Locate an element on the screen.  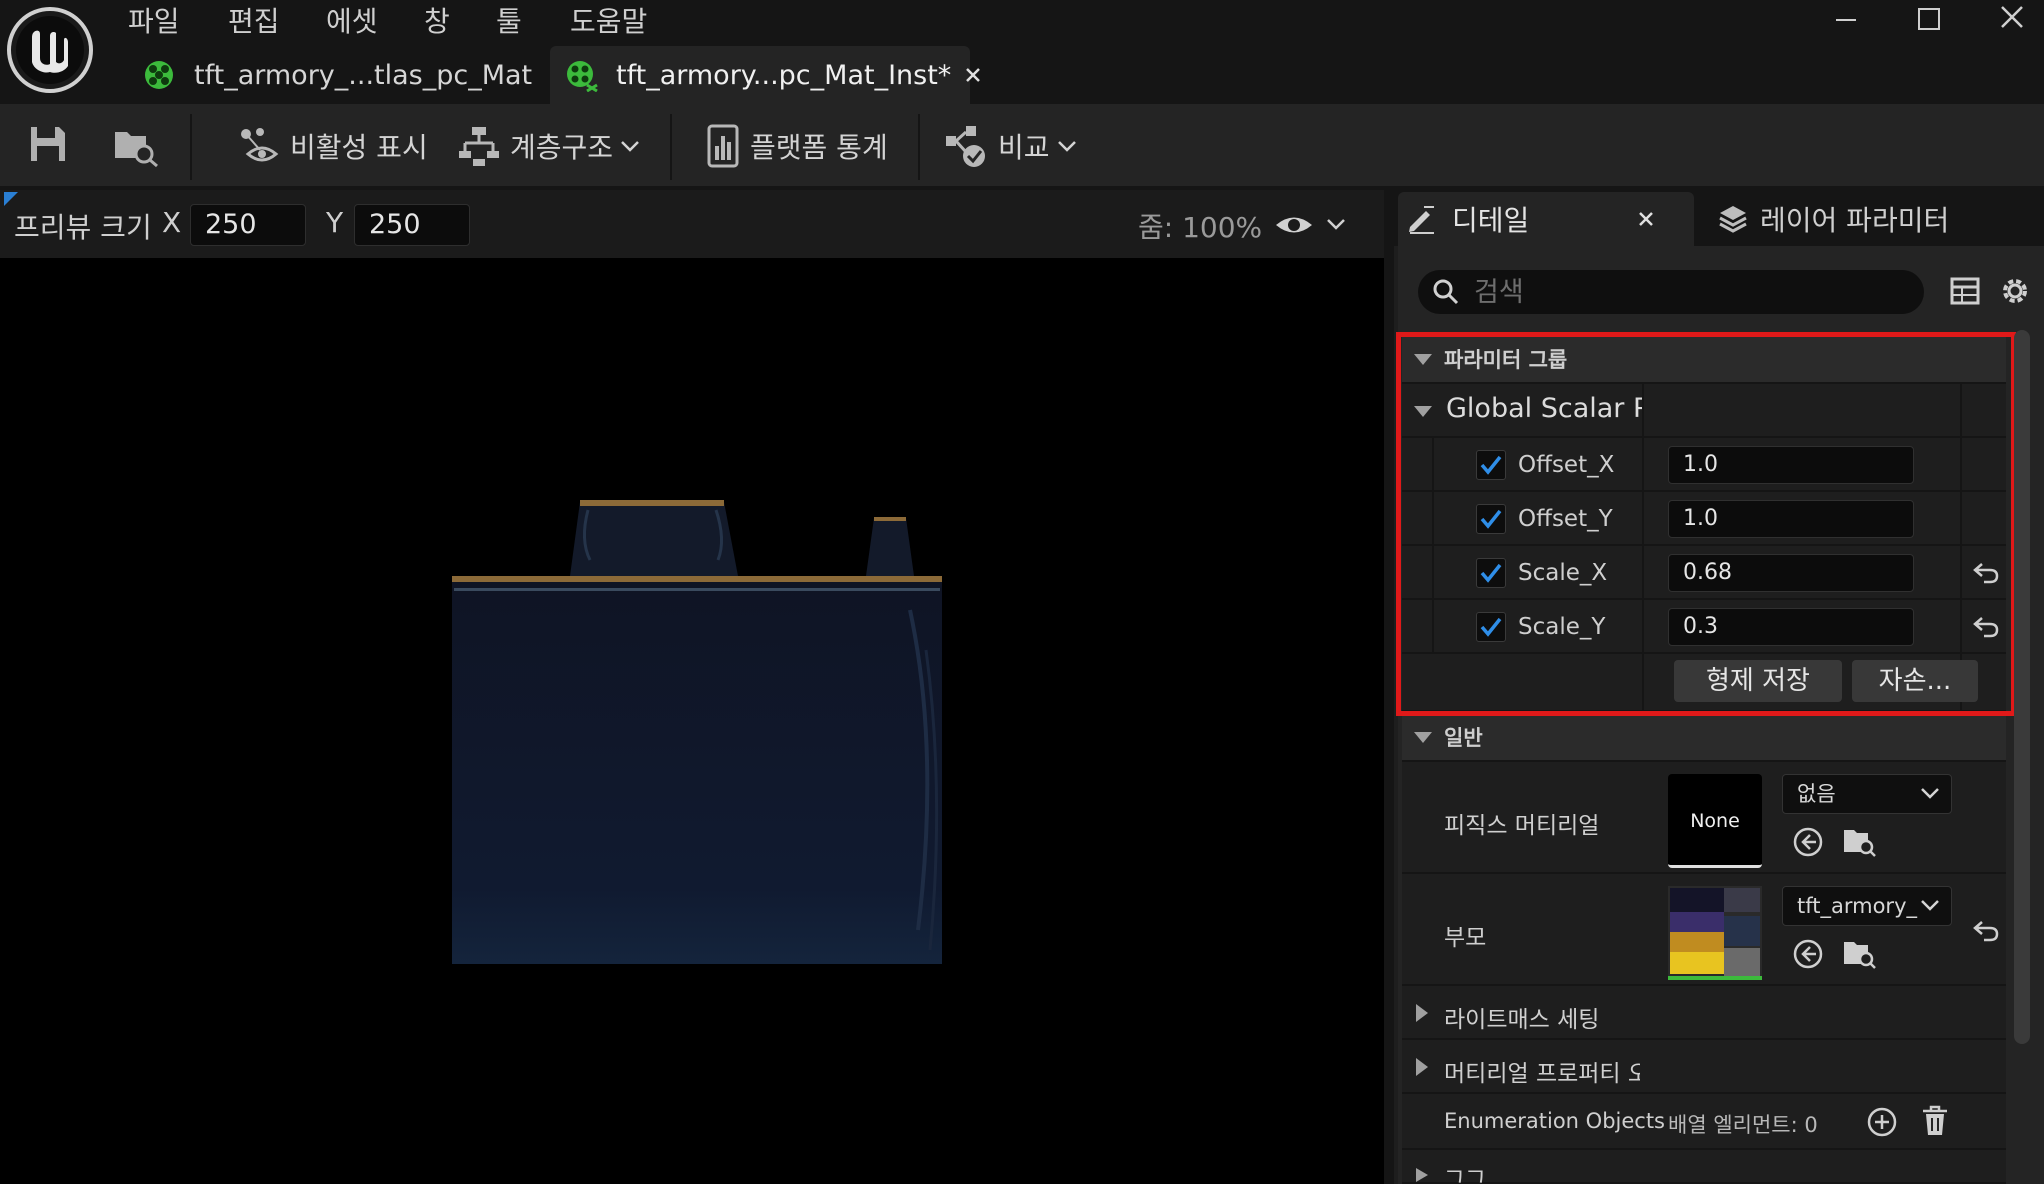
details-scrollbar is located at coordinates (2022, 687).